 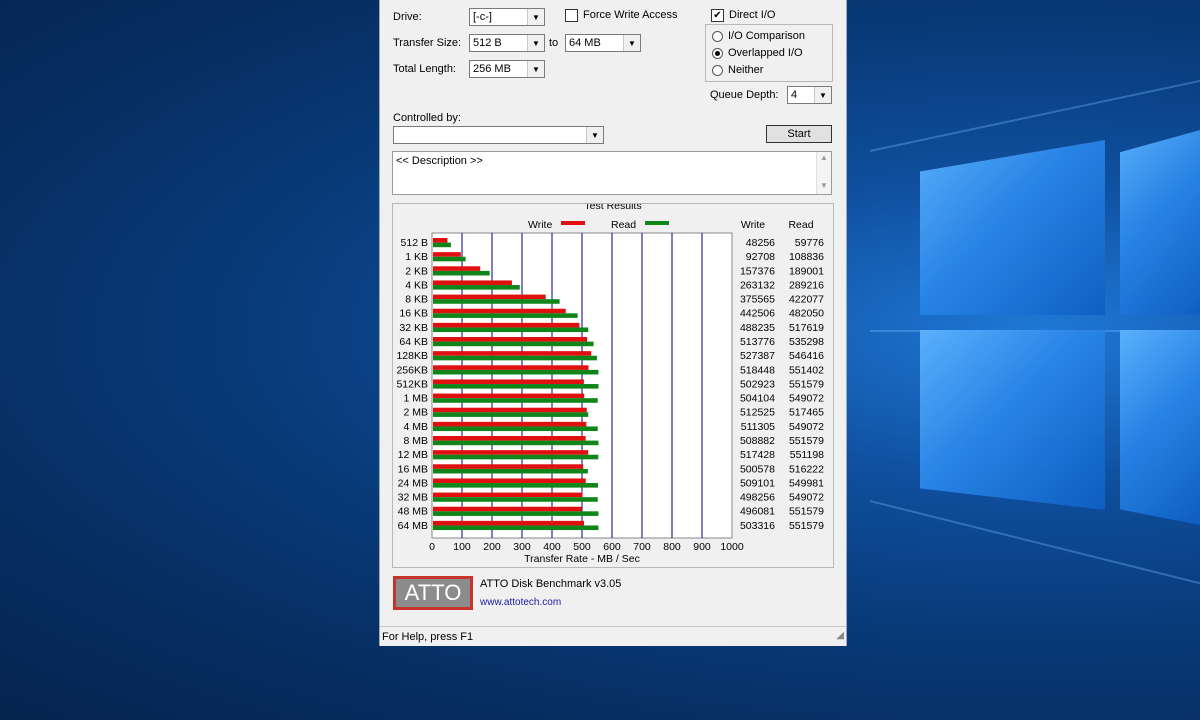 What do you see at coordinates (462, 547) in the screenshot?
I see `x-tick-label: 100` at bounding box center [462, 547].